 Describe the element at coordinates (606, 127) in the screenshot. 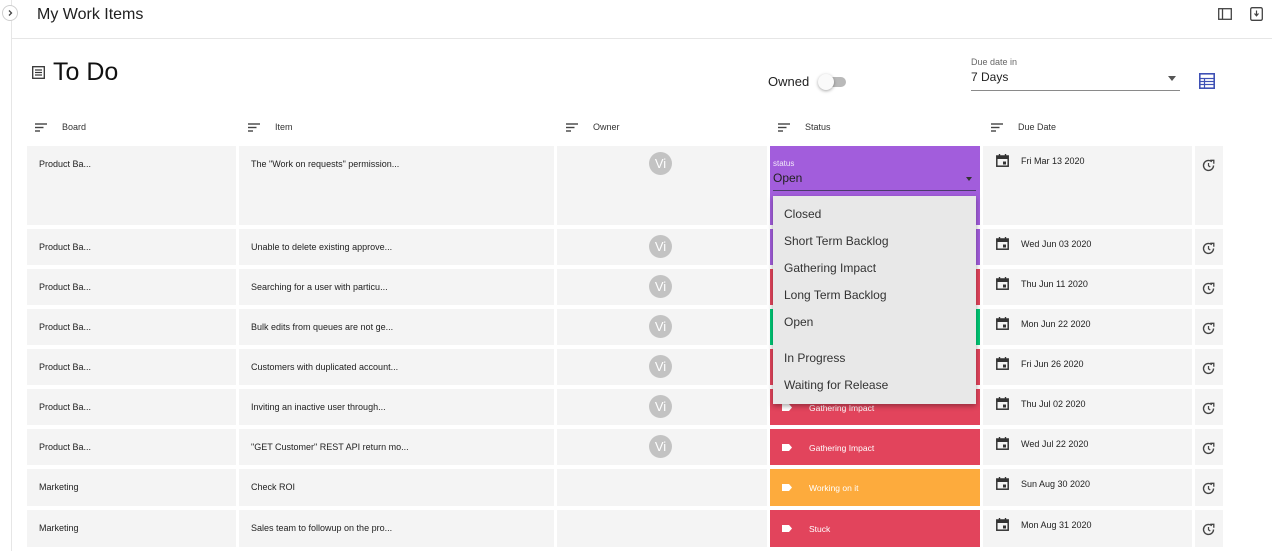

I see `column-header-label: Owner` at that location.